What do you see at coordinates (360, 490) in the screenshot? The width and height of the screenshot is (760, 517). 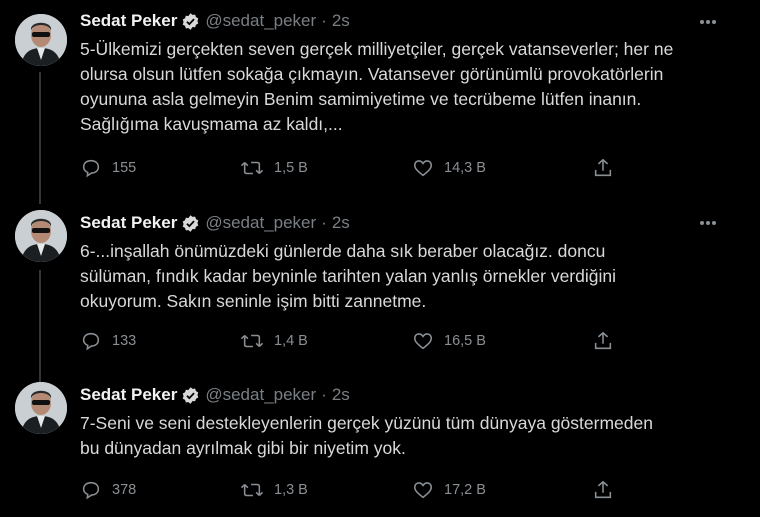 I see `tweet-actions: 378 1,3 B 17,2 B` at bounding box center [360, 490].